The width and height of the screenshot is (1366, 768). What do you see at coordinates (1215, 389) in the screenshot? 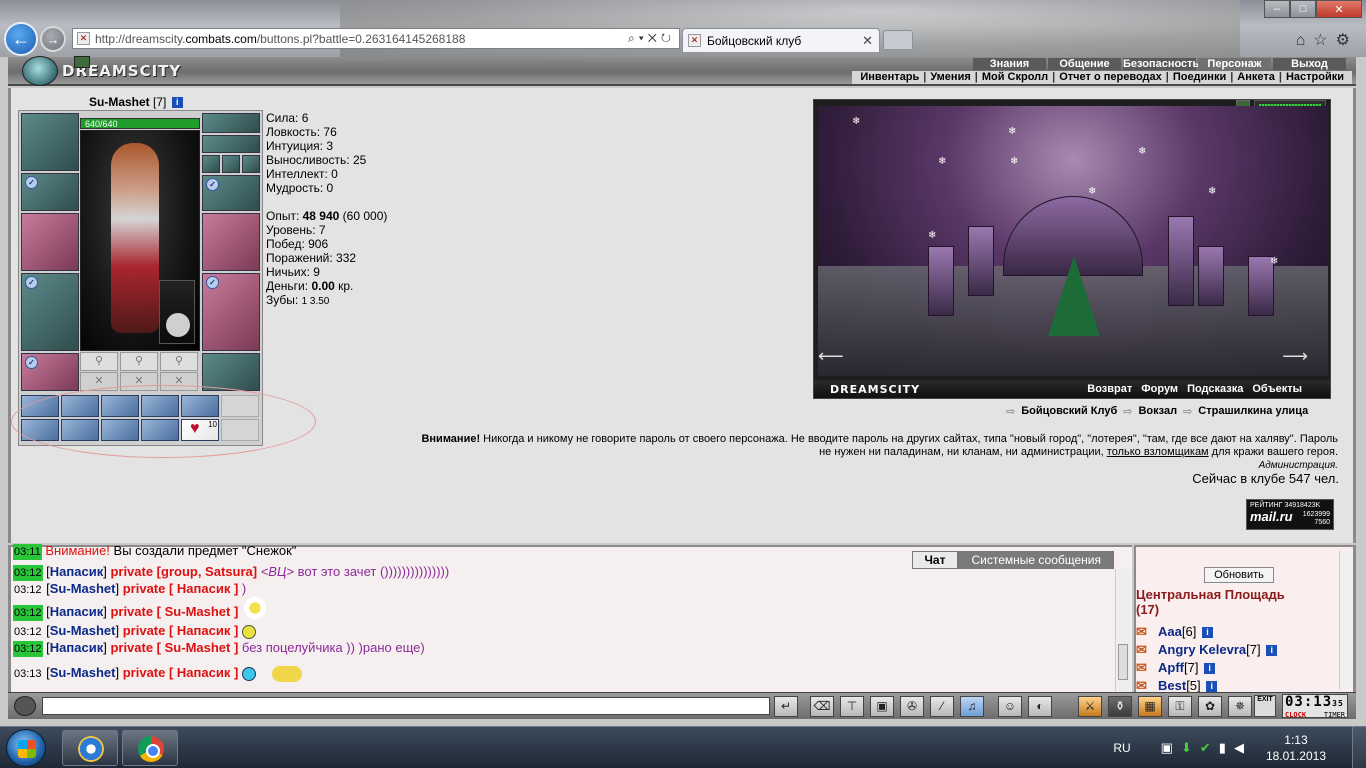
I see `scene-link-hint: Подсказка` at bounding box center [1215, 389].